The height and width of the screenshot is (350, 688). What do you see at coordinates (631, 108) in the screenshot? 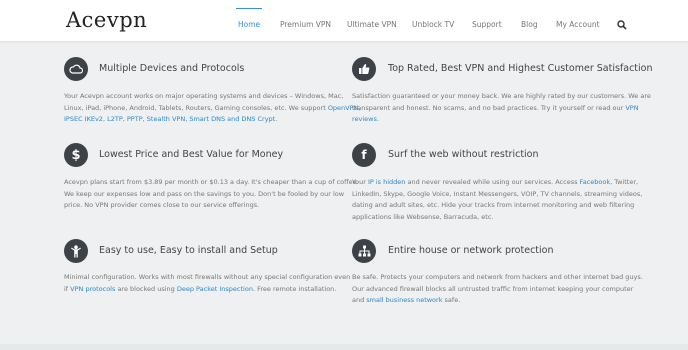
I see `inline-link: VPN` at bounding box center [631, 108].